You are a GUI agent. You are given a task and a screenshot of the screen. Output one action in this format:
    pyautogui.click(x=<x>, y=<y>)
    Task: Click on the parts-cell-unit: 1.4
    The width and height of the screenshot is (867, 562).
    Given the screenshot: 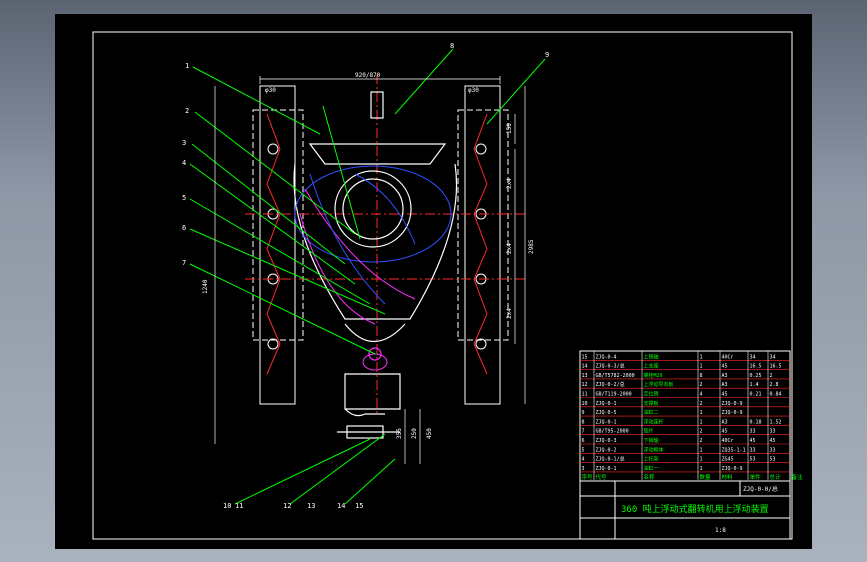 What is the action you would take?
    pyautogui.click(x=754, y=385)
    